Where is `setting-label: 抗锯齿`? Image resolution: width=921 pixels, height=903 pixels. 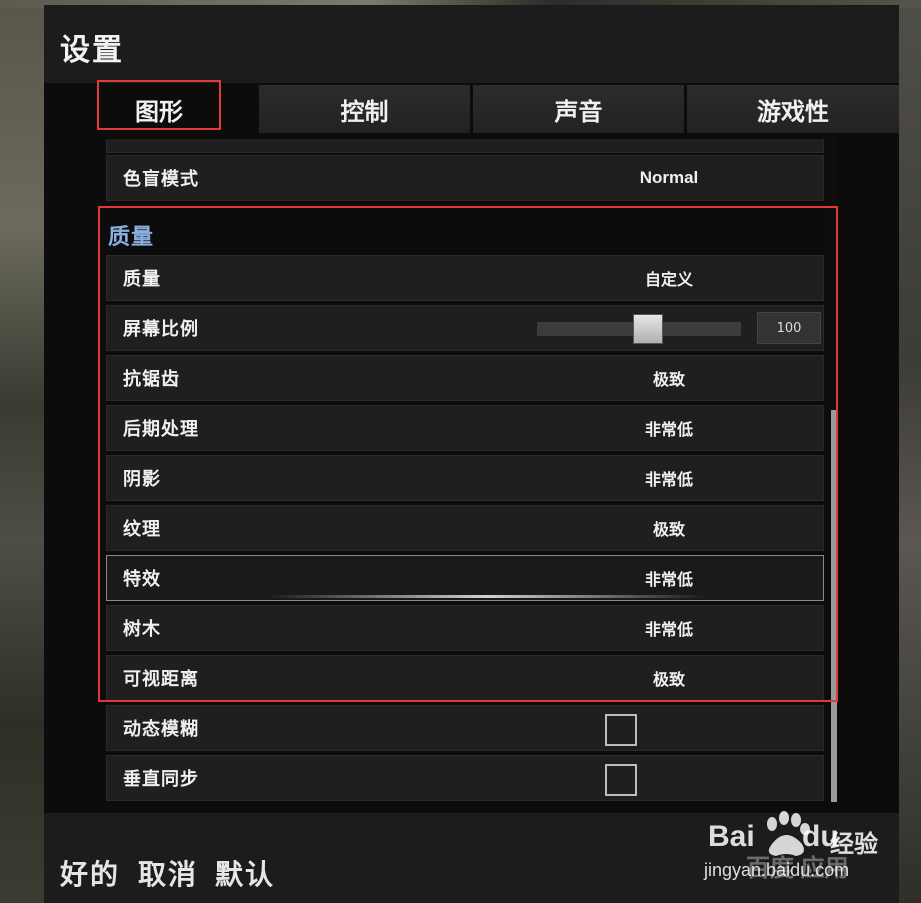 setting-label: 抗锯齿 is located at coordinates (151, 379).